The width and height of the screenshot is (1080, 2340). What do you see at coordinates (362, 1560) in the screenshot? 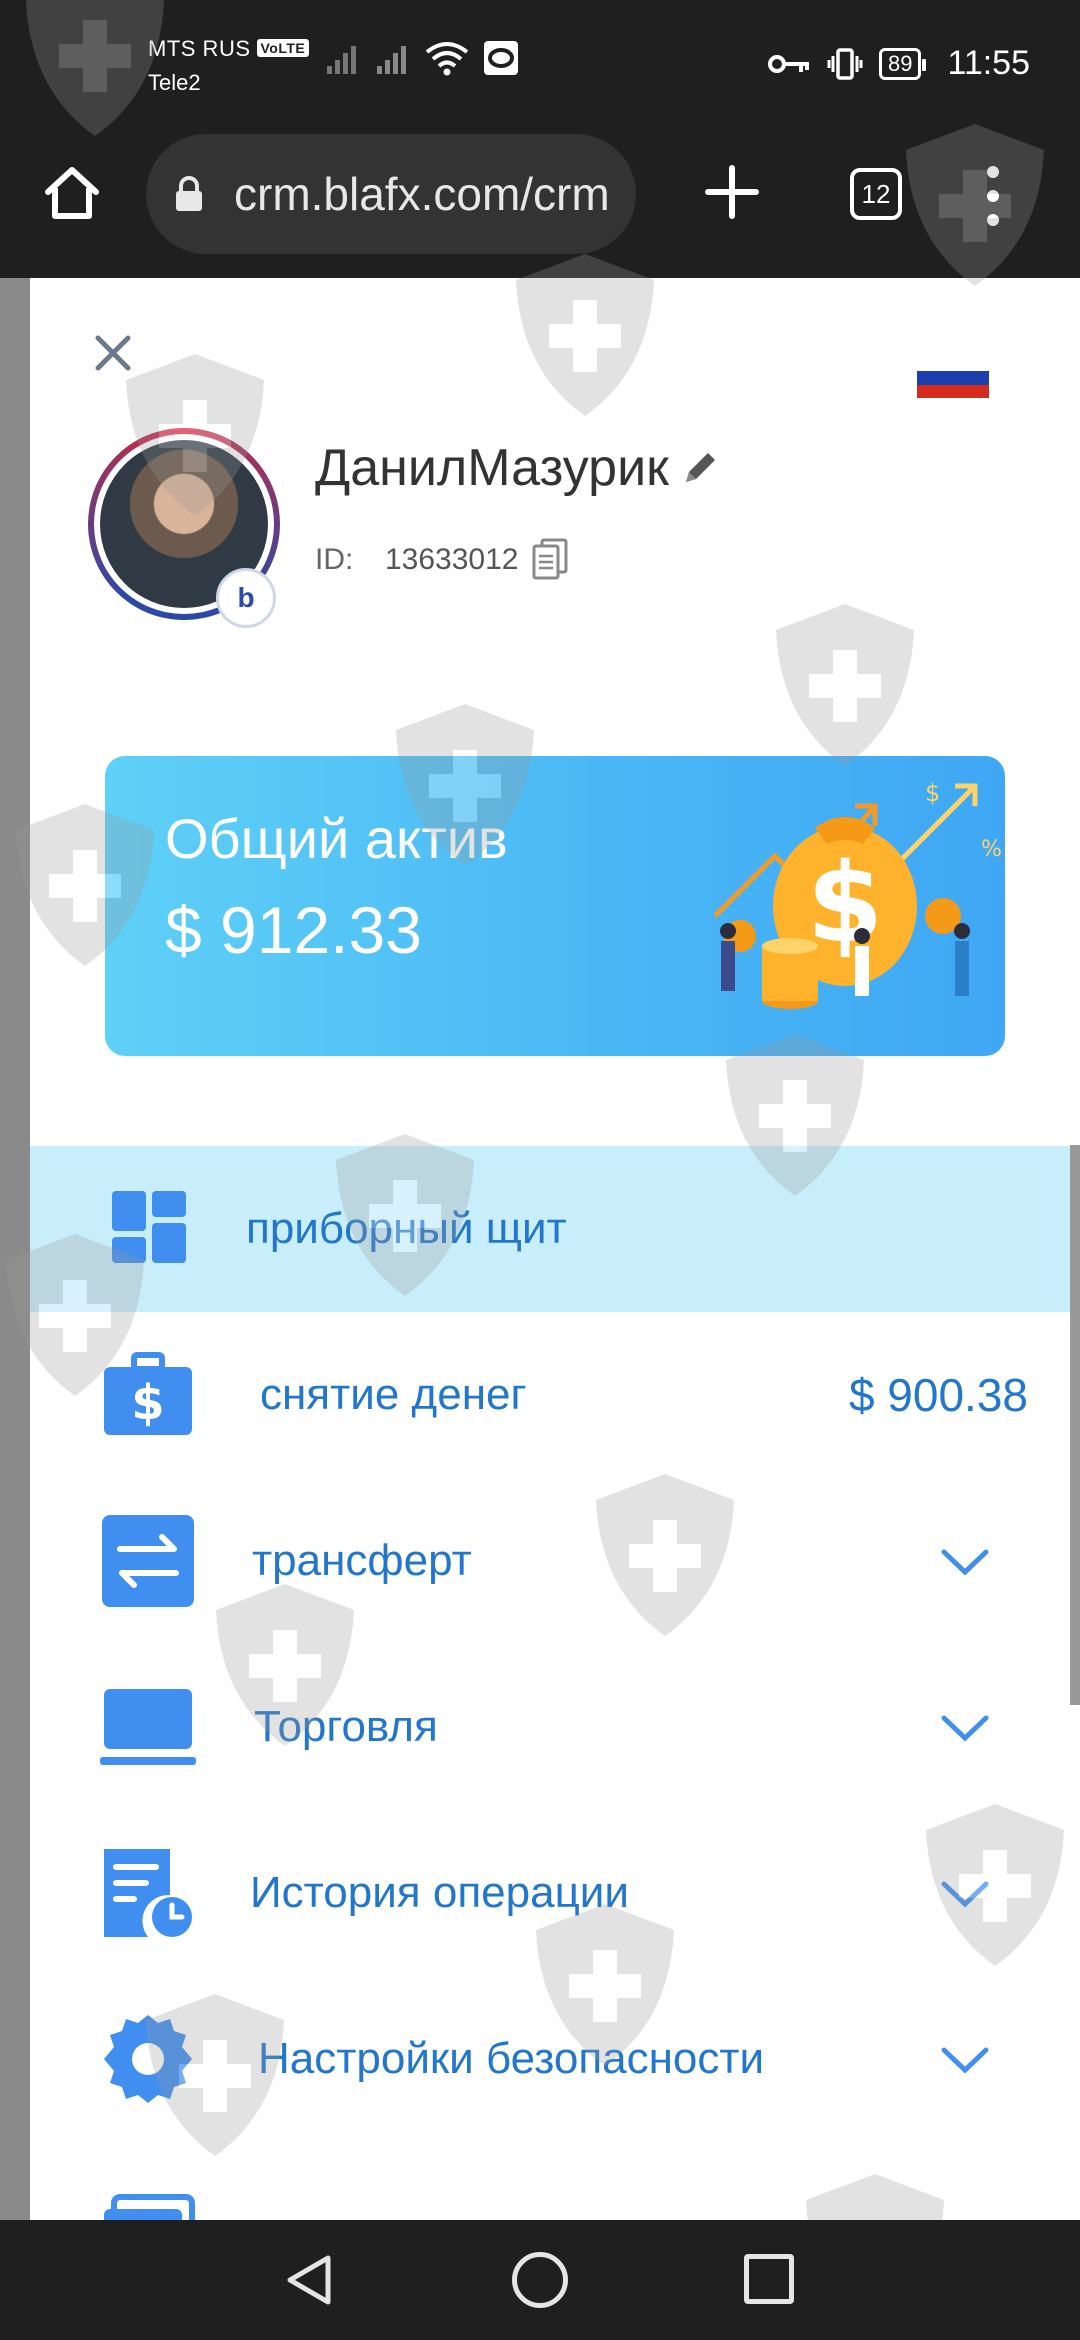
I see `menu-label-transfer: трансферт` at bounding box center [362, 1560].